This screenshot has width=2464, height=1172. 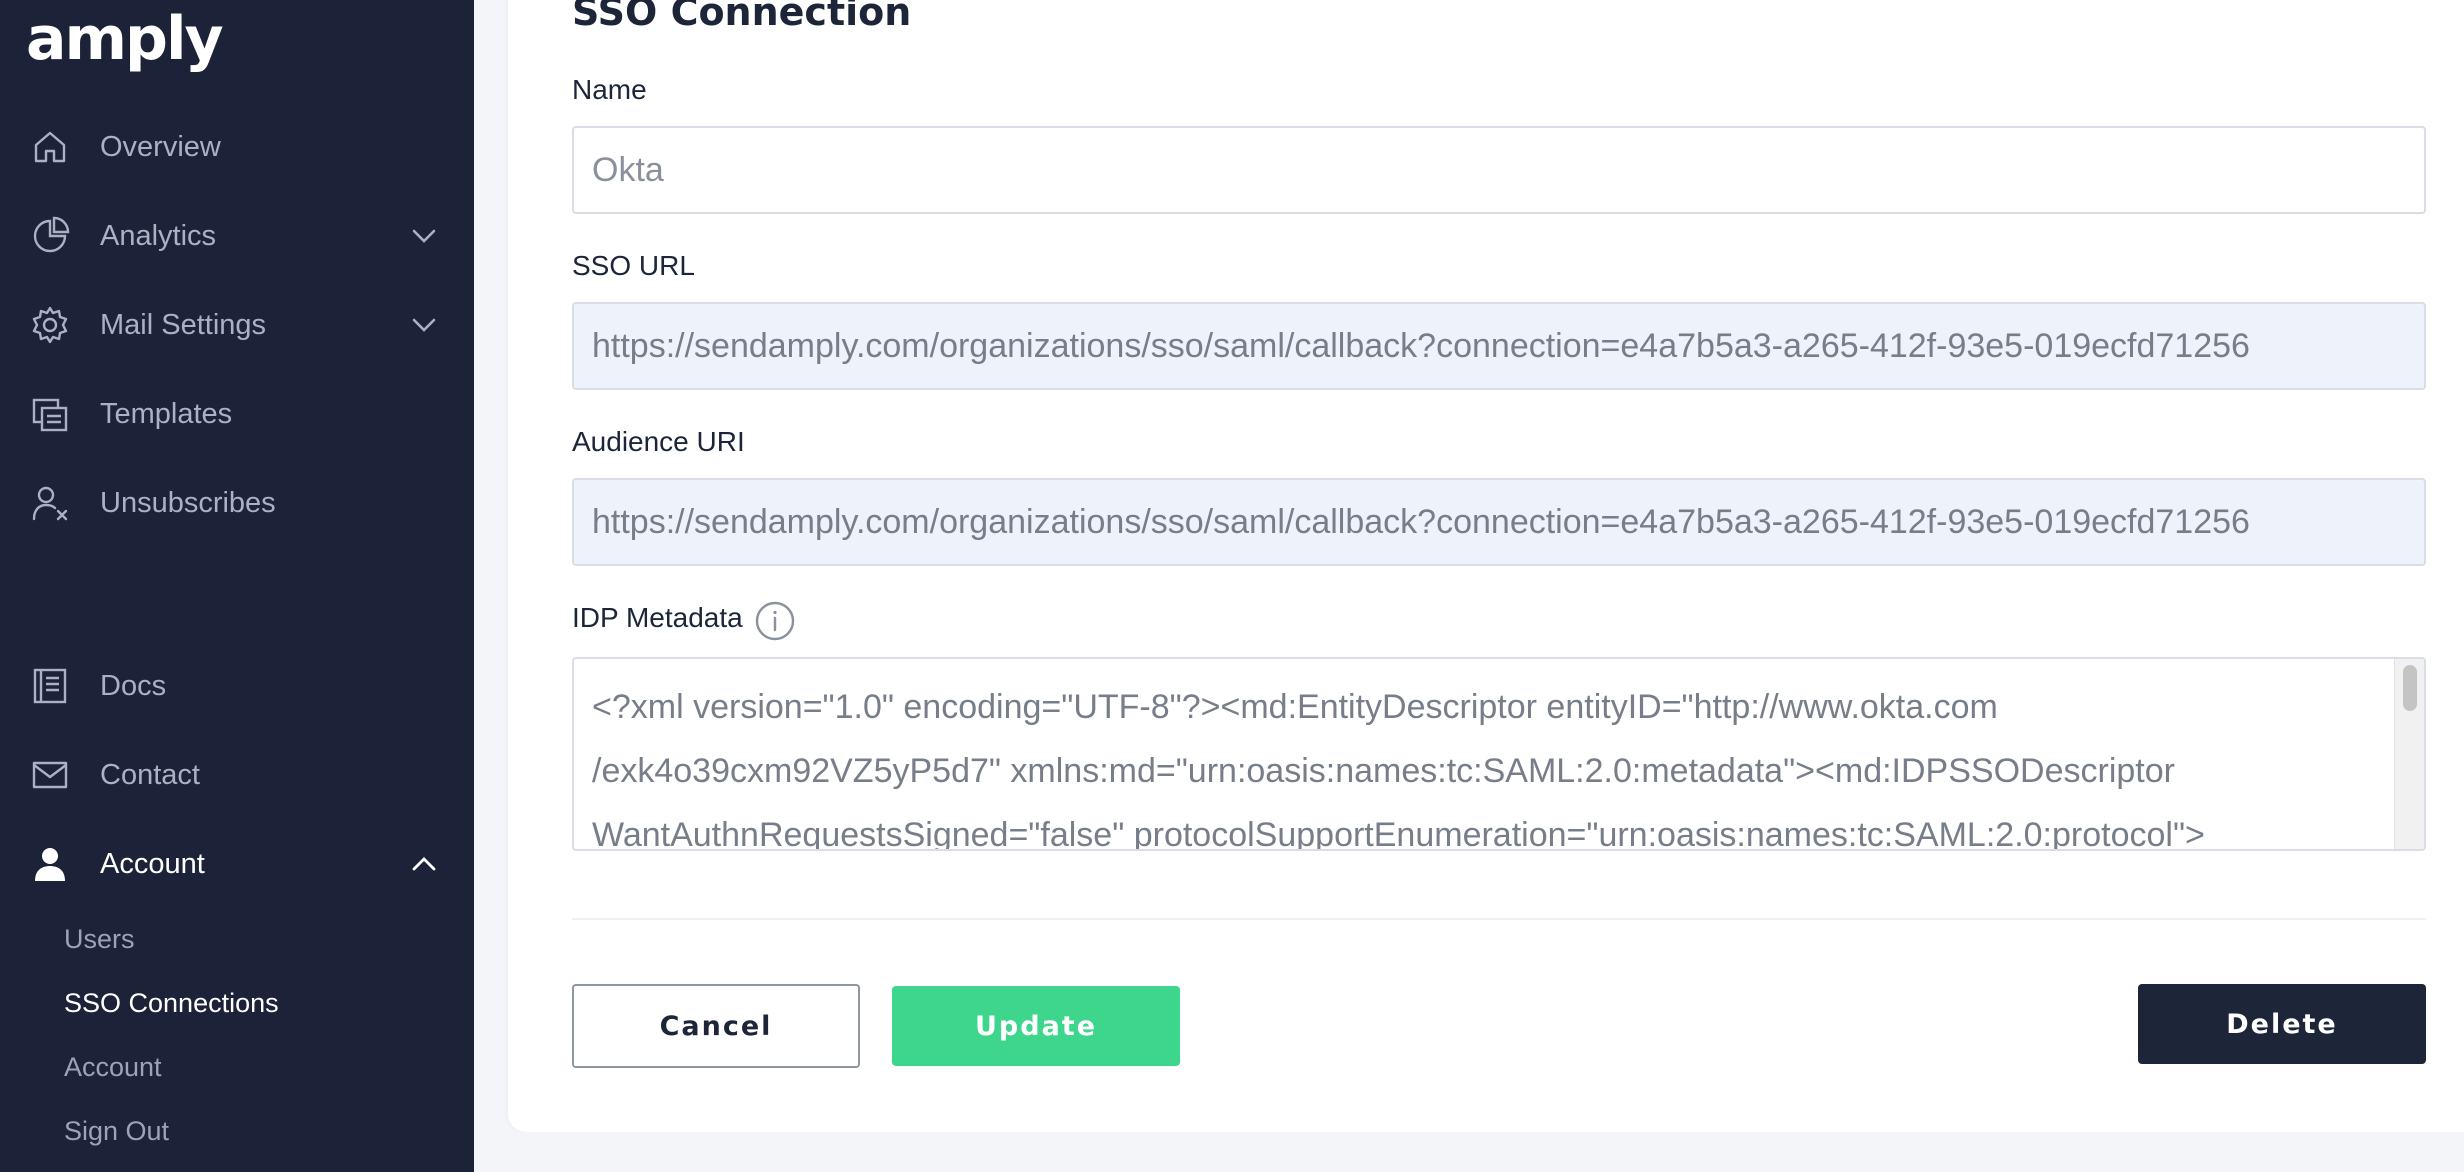 What do you see at coordinates (50, 414) in the screenshot?
I see `templates-icon` at bounding box center [50, 414].